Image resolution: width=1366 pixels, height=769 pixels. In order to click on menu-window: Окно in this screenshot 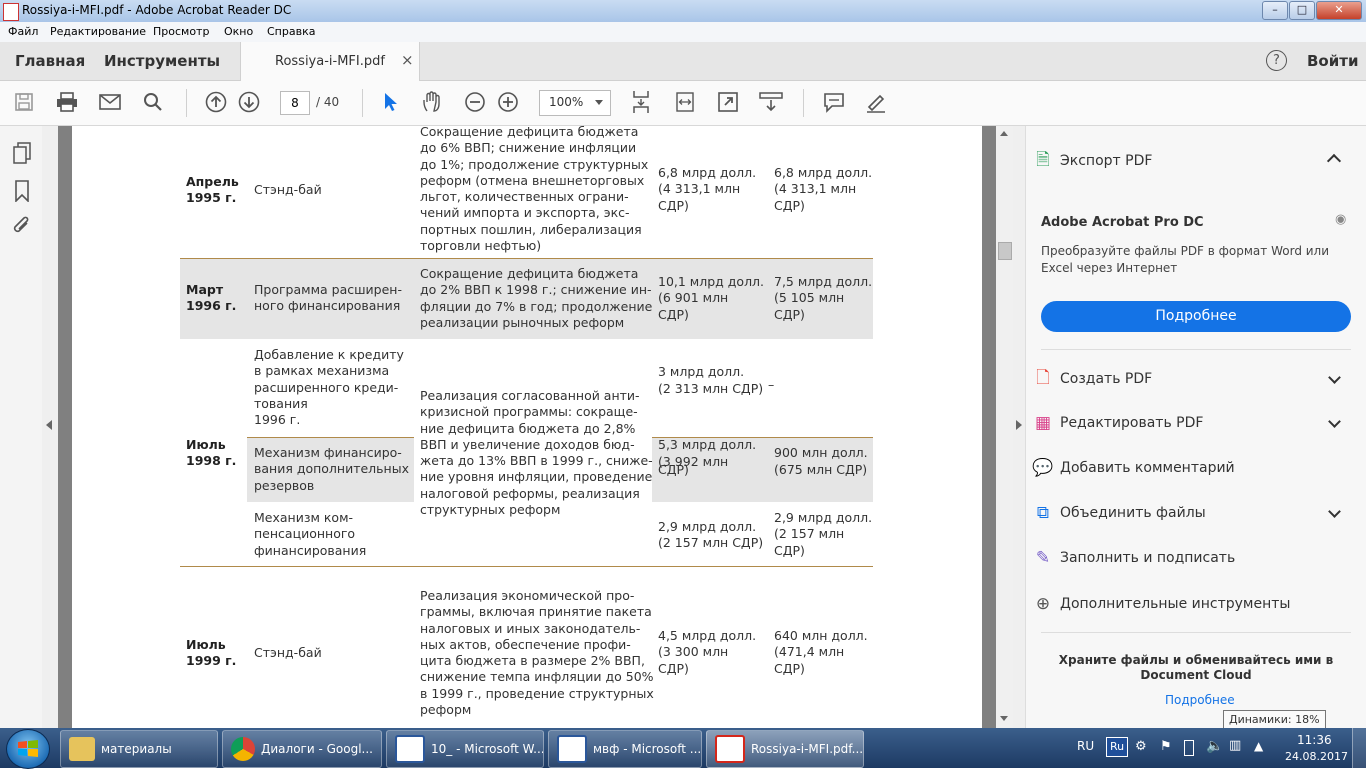, I will do `click(238, 31)`.